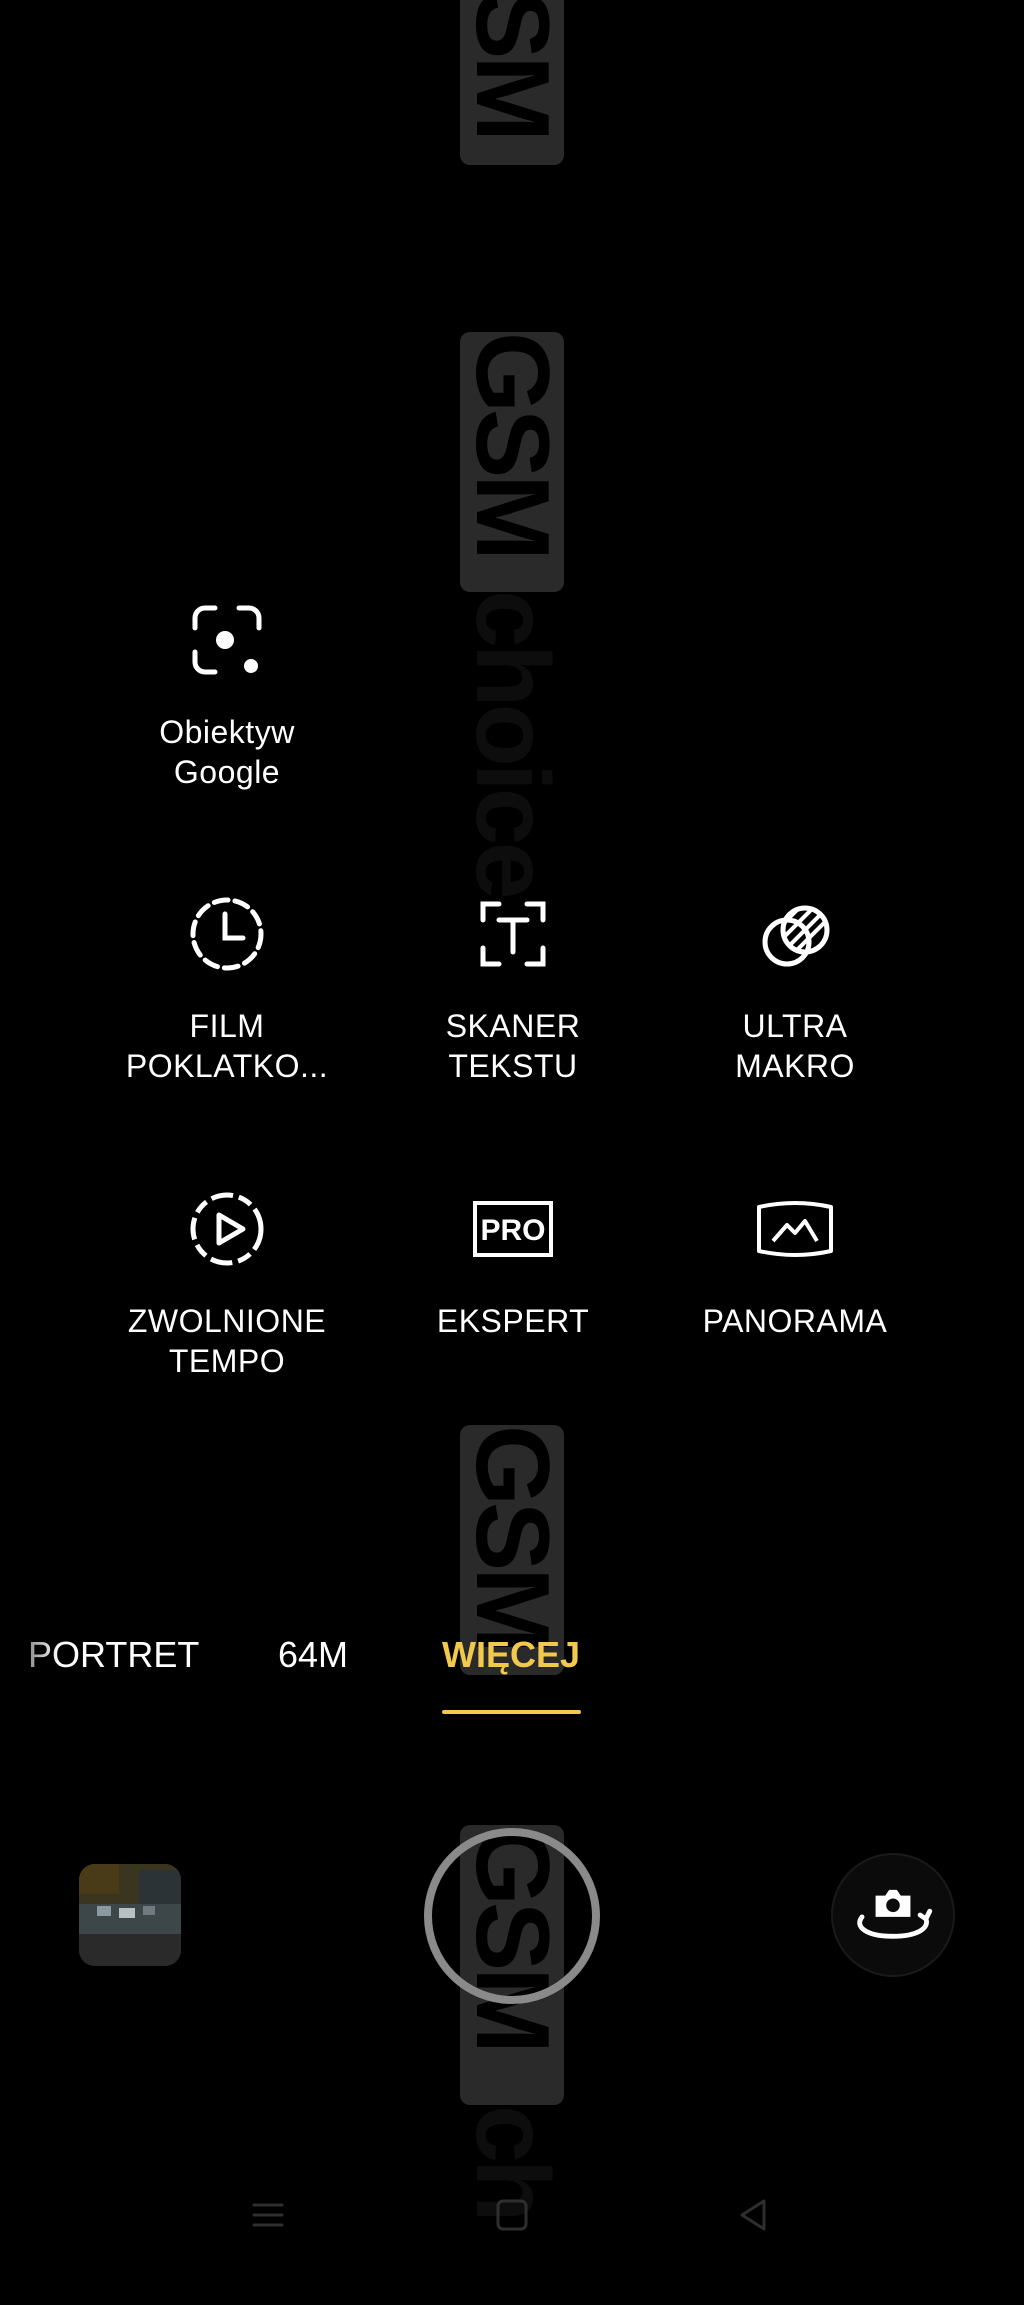  What do you see at coordinates (130, 1915) in the screenshot?
I see `gallery-thumbnail` at bounding box center [130, 1915].